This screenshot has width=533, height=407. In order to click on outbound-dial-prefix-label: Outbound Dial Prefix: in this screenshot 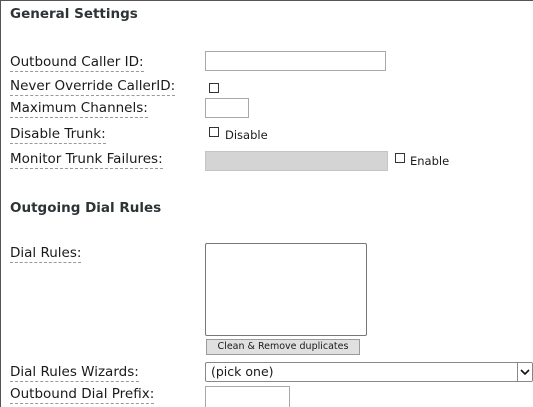, I will do `click(82, 395)`.